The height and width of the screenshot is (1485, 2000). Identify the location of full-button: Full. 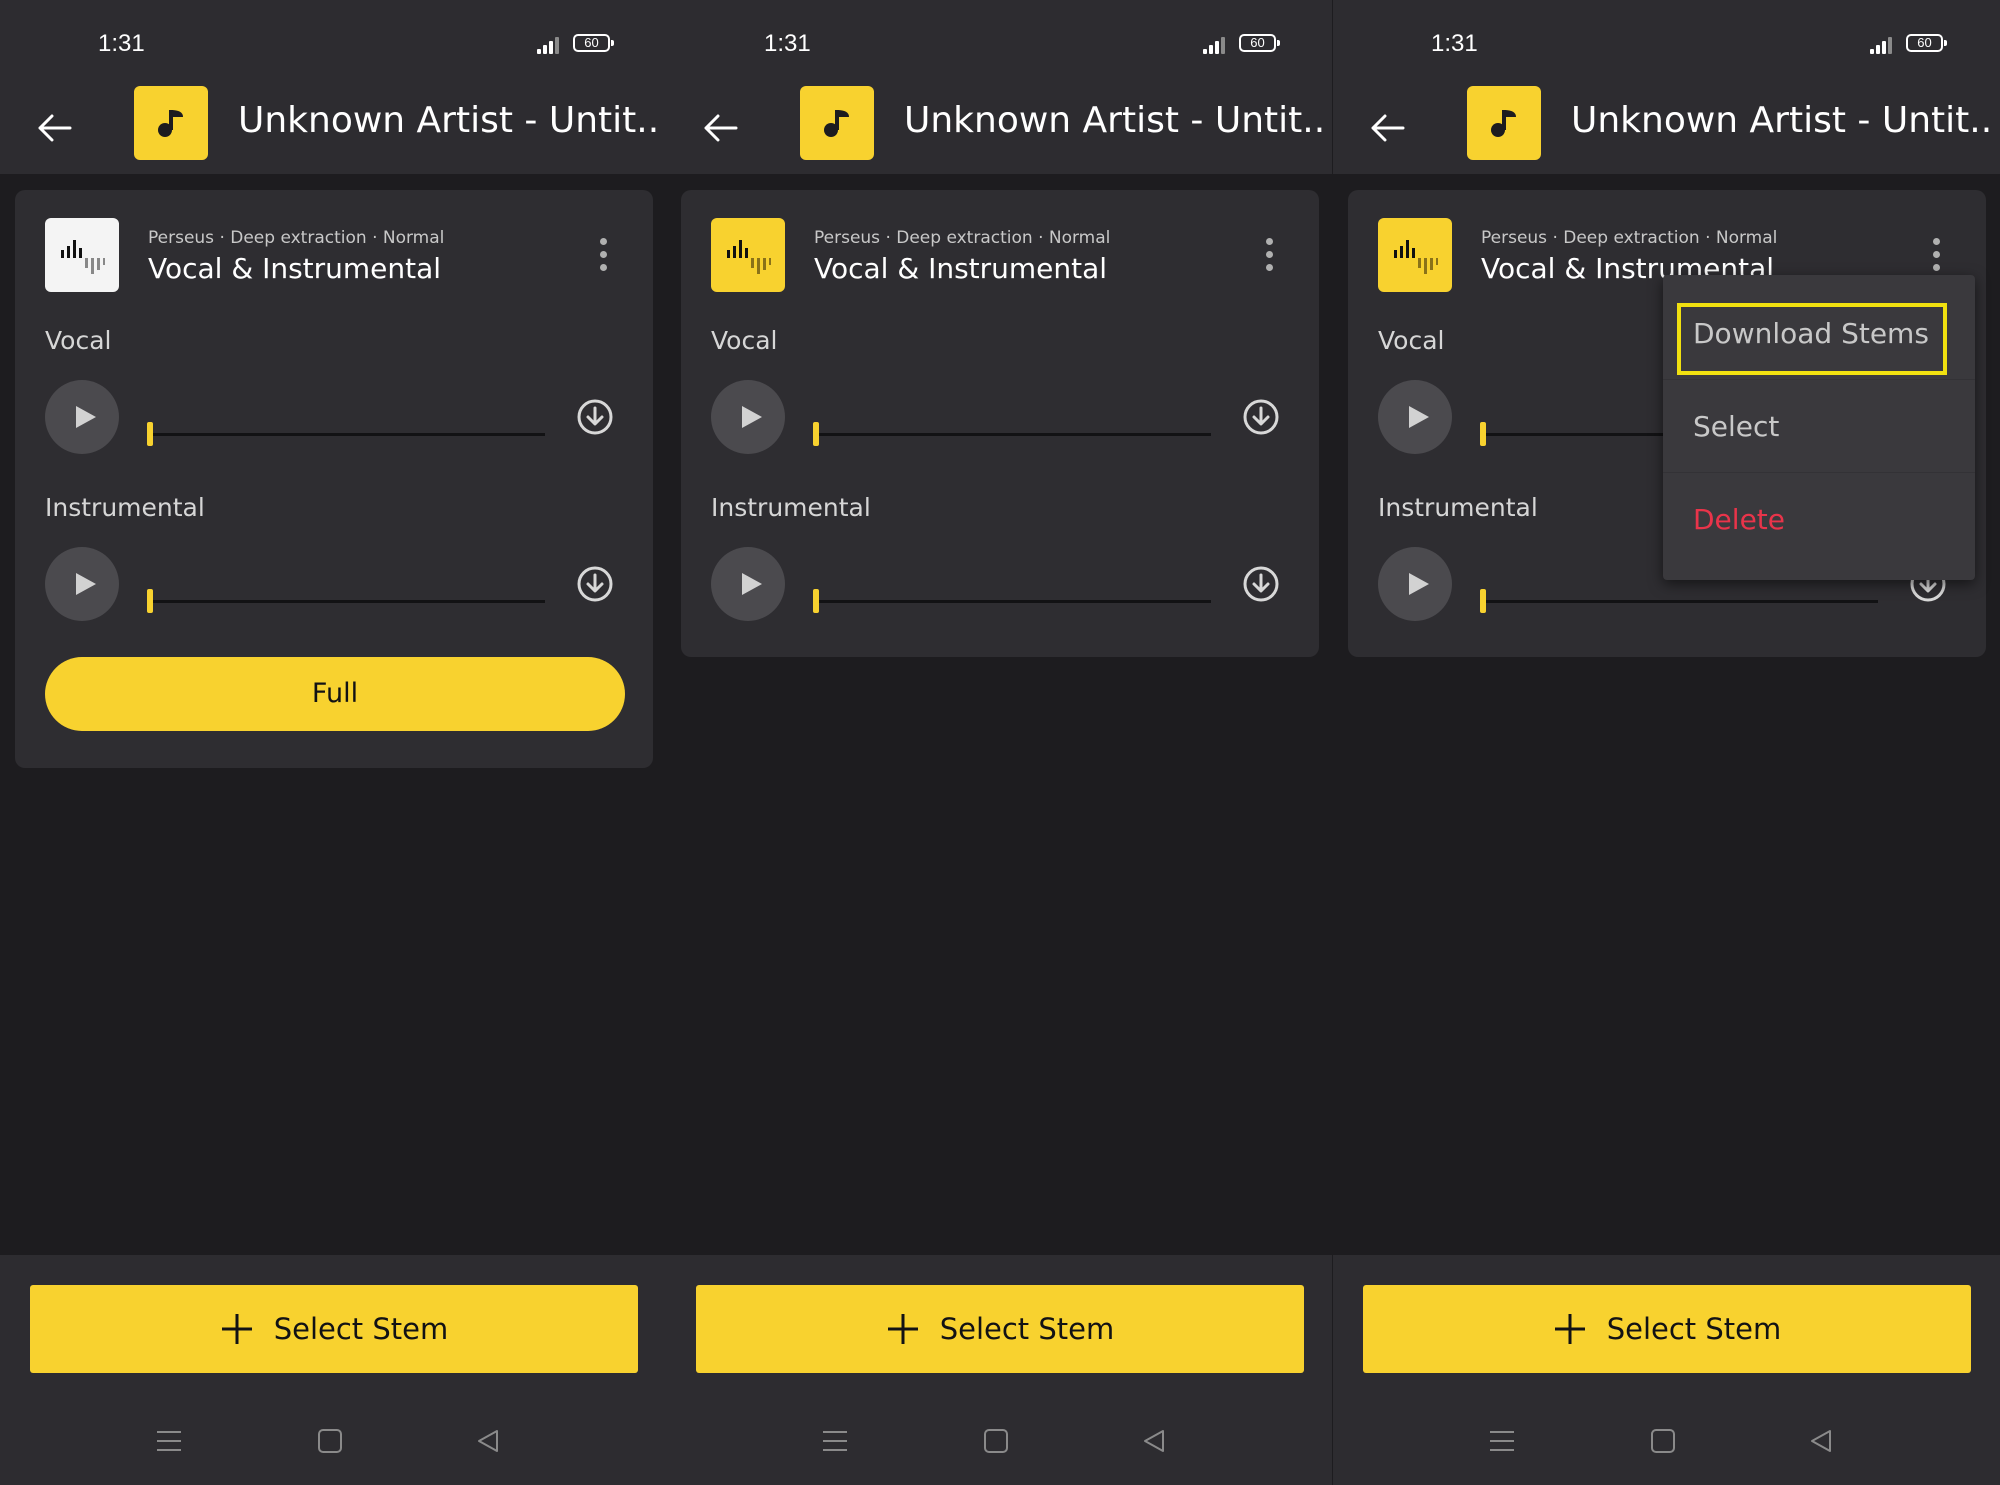
(335, 694).